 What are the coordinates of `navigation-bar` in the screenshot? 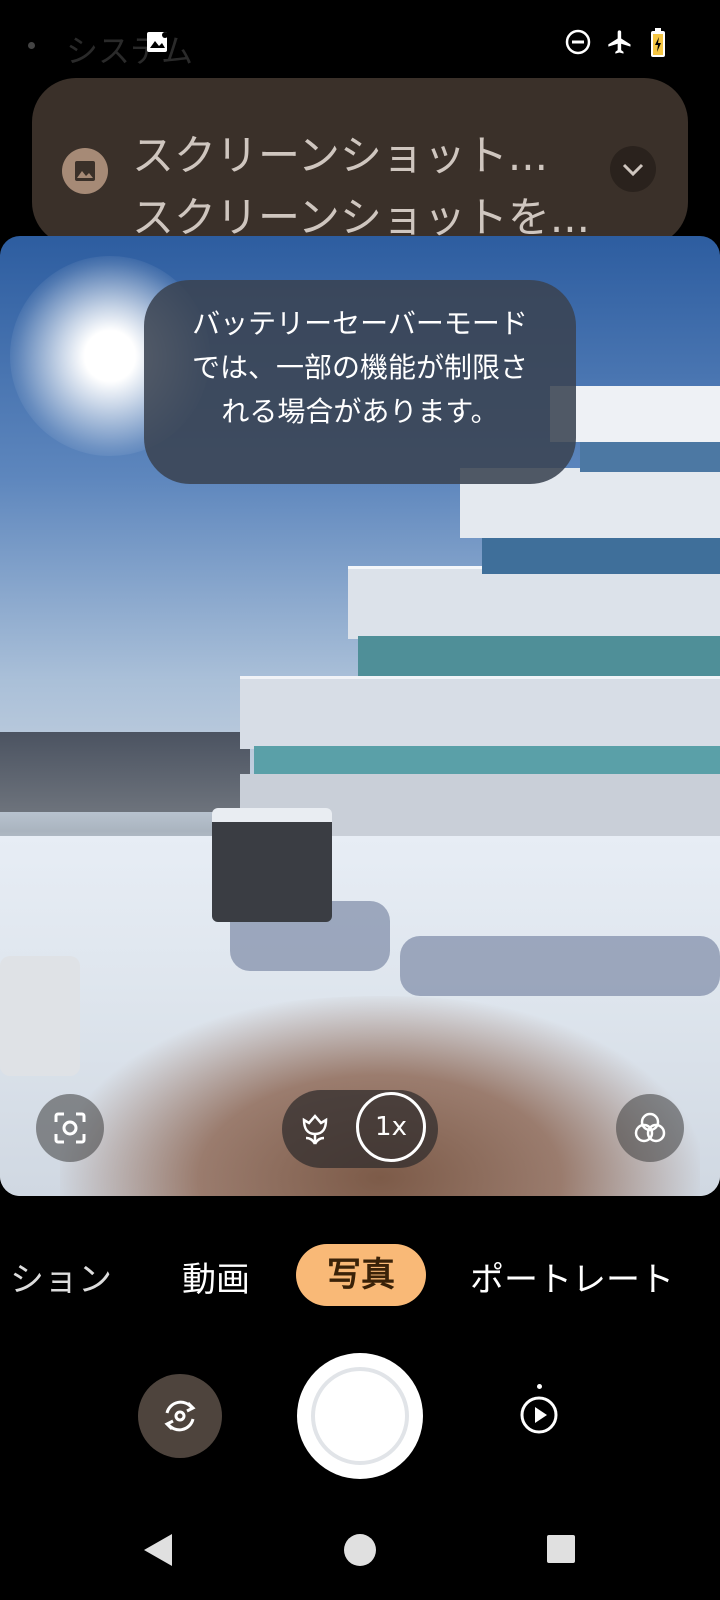 It's located at (360, 1555).